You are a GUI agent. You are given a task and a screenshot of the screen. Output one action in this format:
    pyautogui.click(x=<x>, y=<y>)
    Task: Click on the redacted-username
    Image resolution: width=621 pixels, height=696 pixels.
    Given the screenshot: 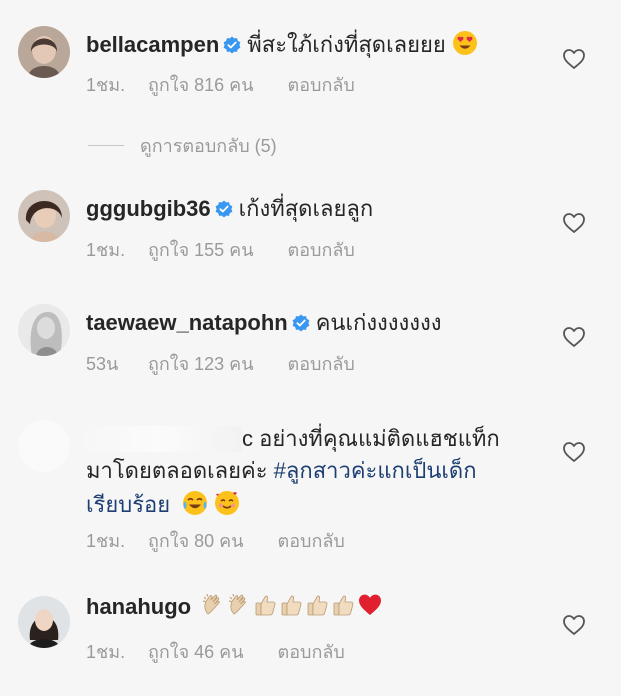 What is the action you would take?
    pyautogui.click(x=158, y=439)
    